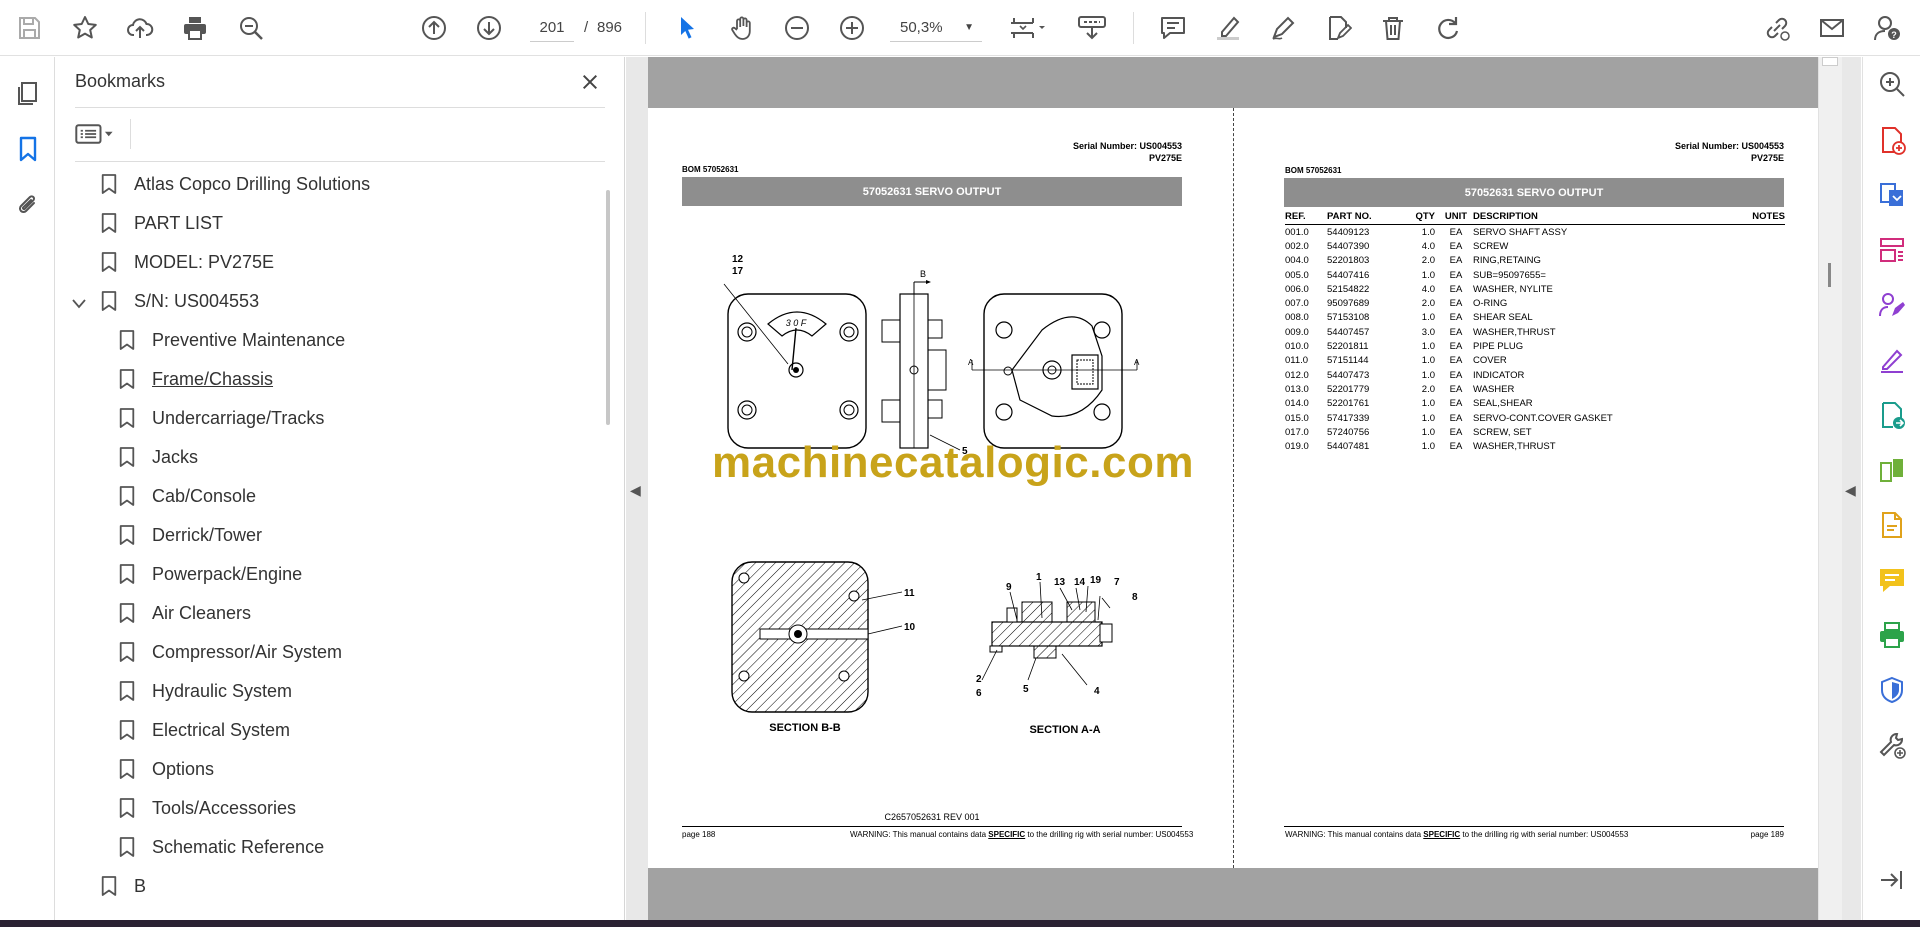  What do you see at coordinates (1535, 389) in the screenshot?
I see `table-row: 013.0 52201779 2.0 EA WASHER` at bounding box center [1535, 389].